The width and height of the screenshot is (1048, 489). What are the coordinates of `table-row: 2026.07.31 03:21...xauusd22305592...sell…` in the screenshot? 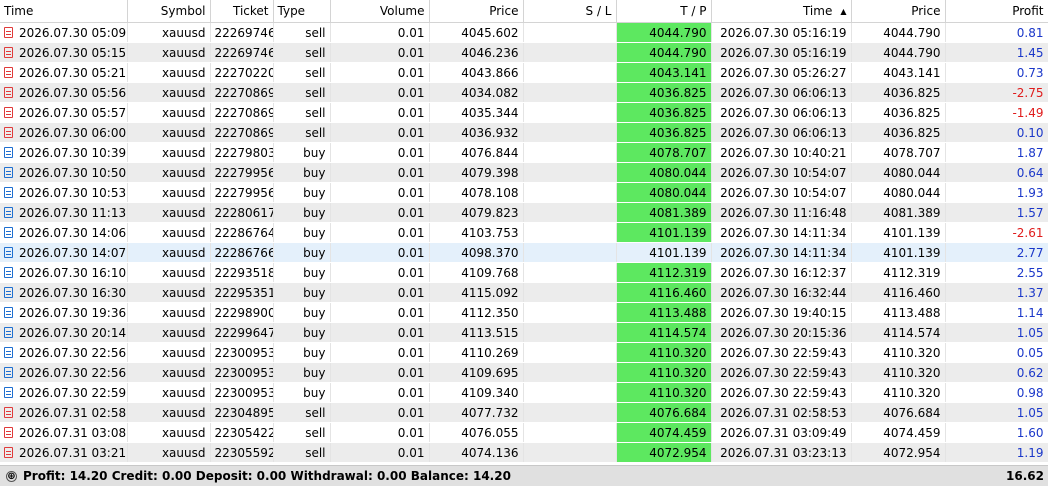 It's located at (524, 452).